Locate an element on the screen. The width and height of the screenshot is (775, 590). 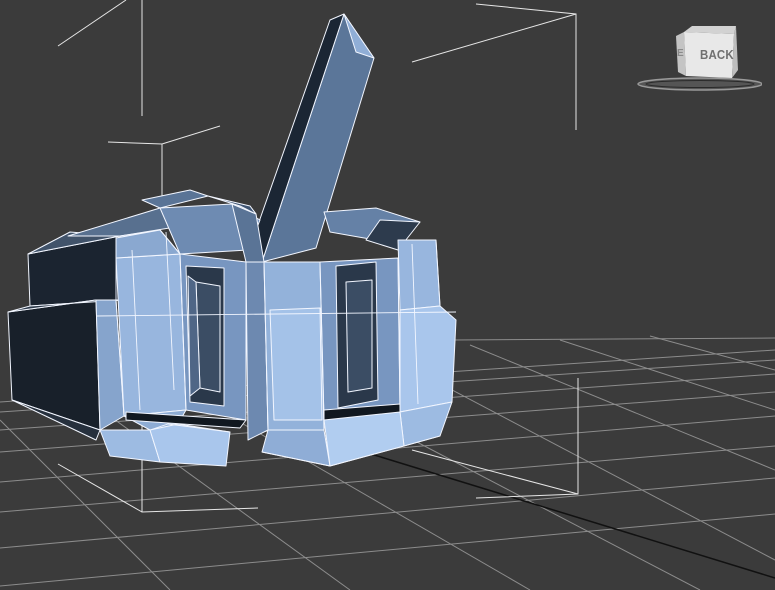
svg-text: E is located at coordinates (680, 53).